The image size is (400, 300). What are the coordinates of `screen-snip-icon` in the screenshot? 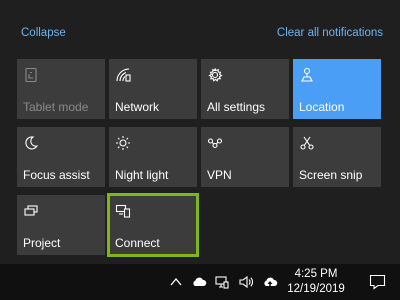 It's located at (307, 143).